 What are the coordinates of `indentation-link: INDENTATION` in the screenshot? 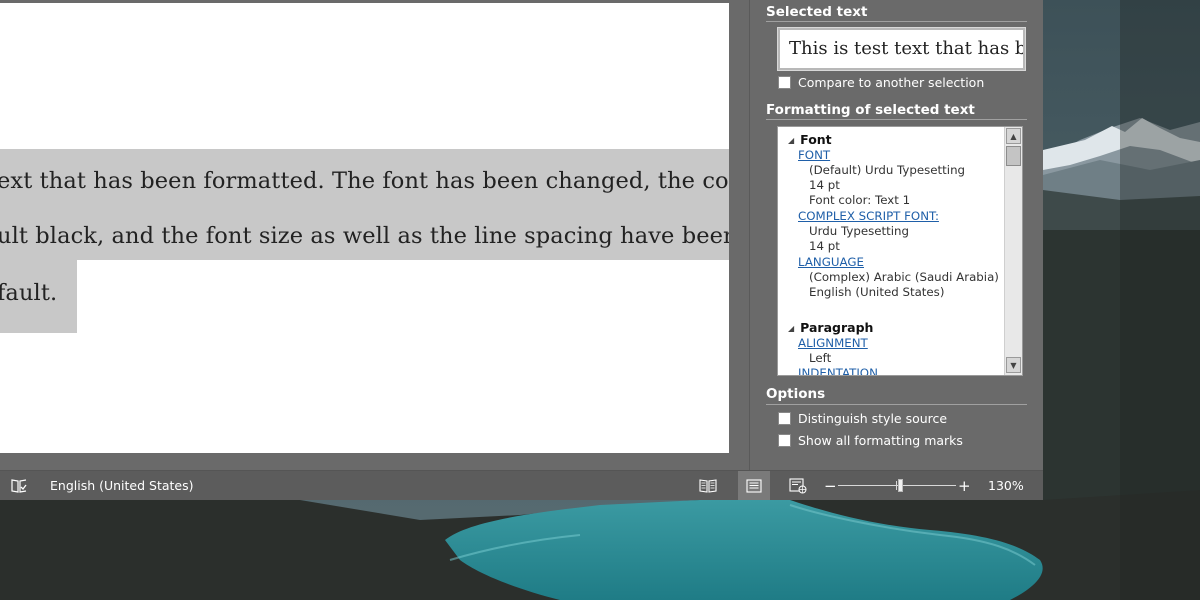 It's located at (838, 370).